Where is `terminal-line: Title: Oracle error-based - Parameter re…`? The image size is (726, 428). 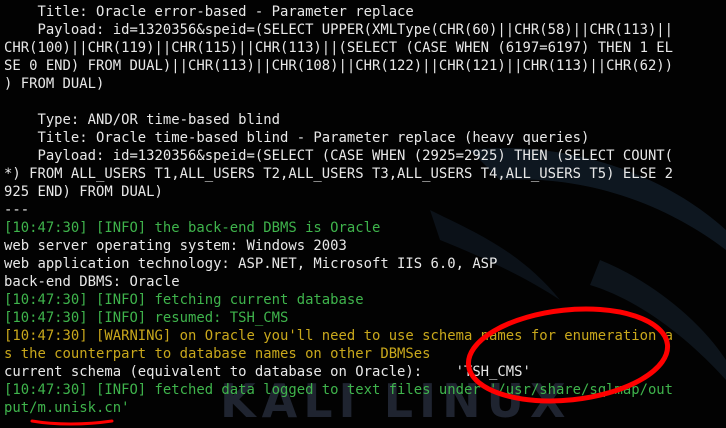
terminal-line: Title: Oracle error-based - Parameter re… is located at coordinates (209, 12).